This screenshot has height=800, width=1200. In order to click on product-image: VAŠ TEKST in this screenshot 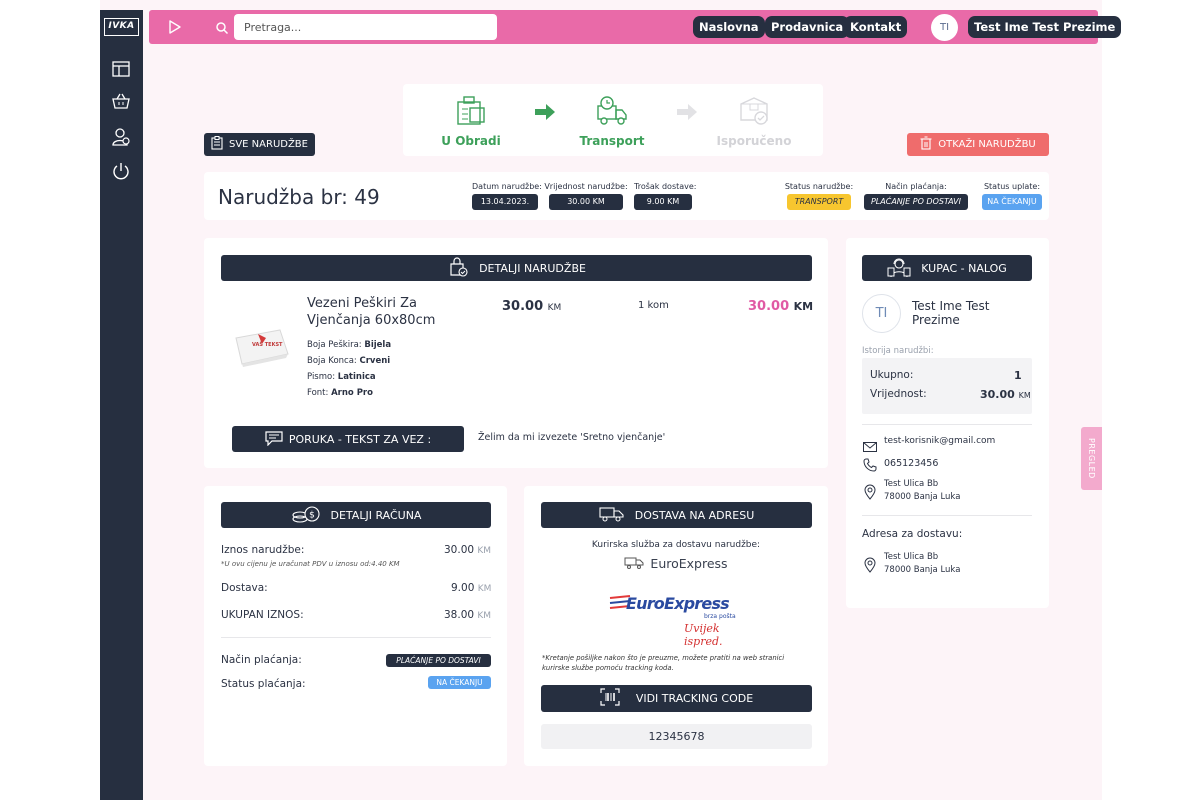, I will do `click(261, 345)`.